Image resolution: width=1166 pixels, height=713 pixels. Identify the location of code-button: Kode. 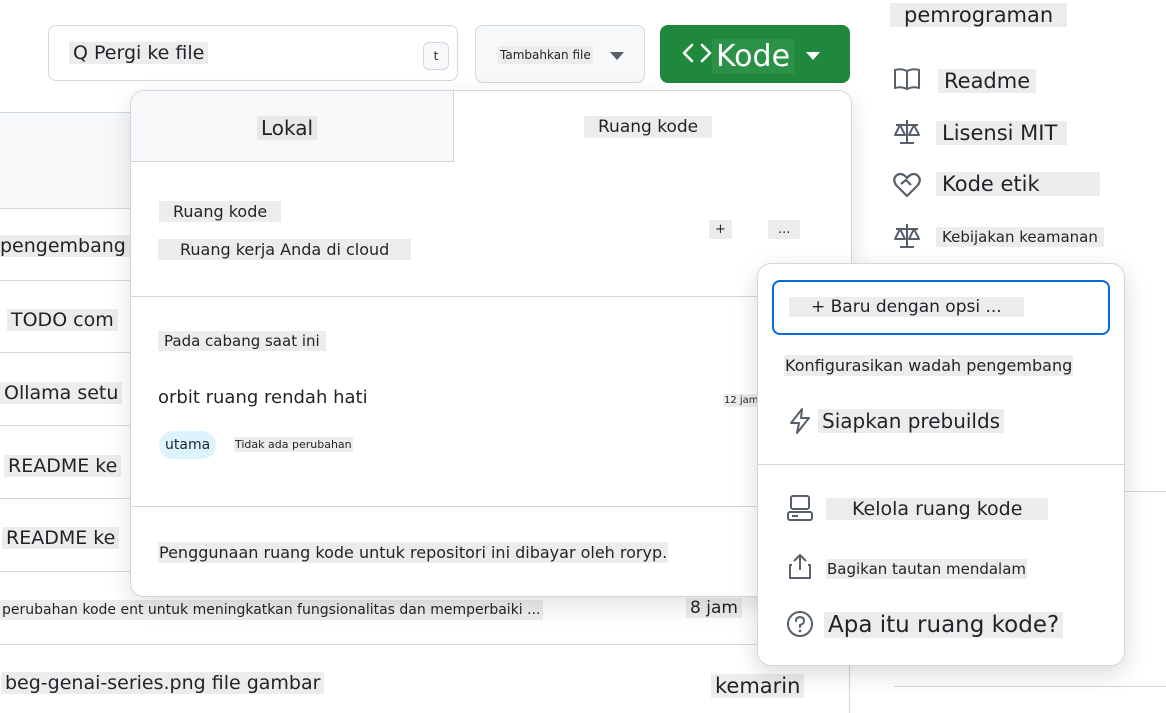
(755, 54).